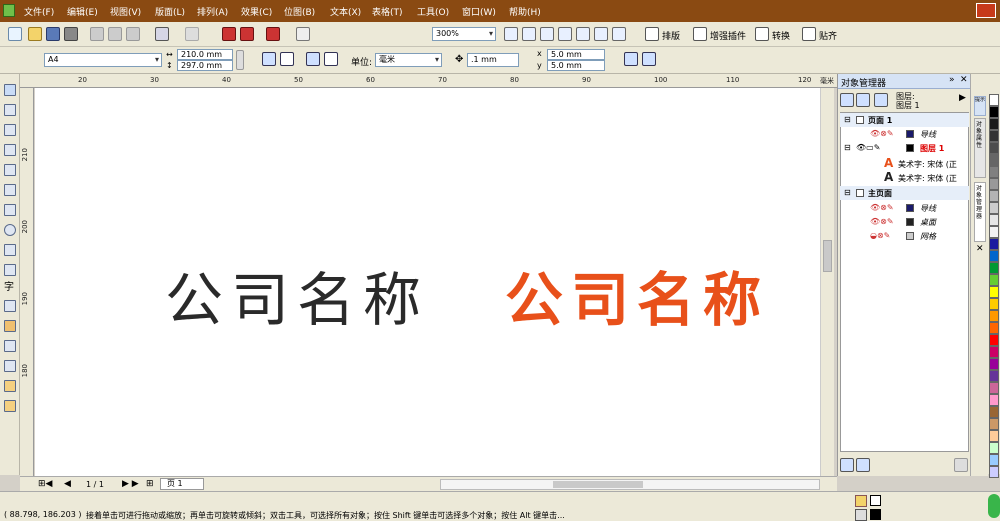 The width and height of the screenshot is (1000, 521). What do you see at coordinates (205, 65) in the screenshot?
I see `page-height-input: 297.0 mm` at bounding box center [205, 65].